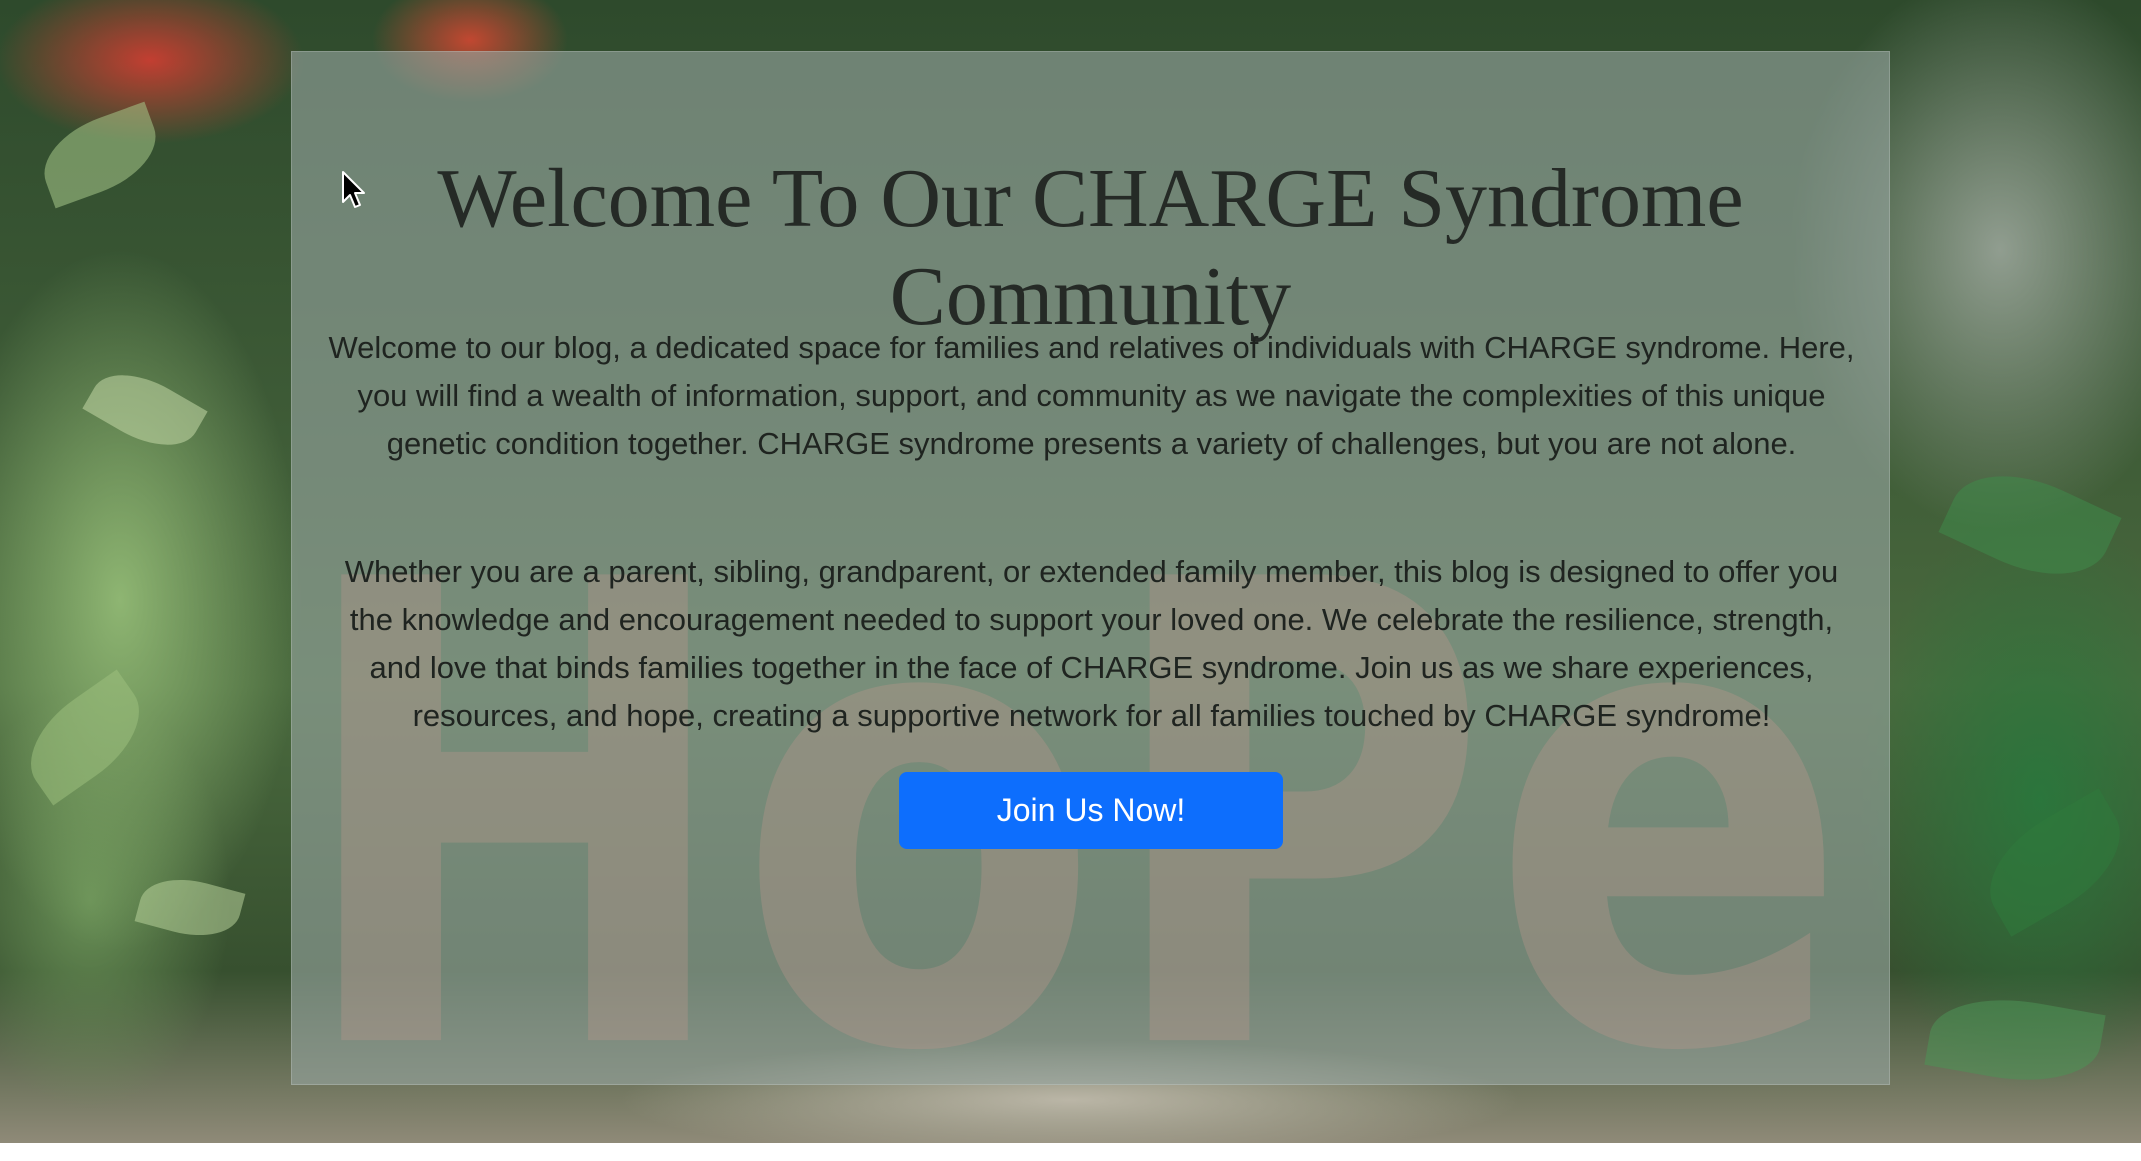 This screenshot has width=2141, height=1161. I want to click on page-title: Welcome To Our CHARGE Syndrome Community, so click(1090, 247).